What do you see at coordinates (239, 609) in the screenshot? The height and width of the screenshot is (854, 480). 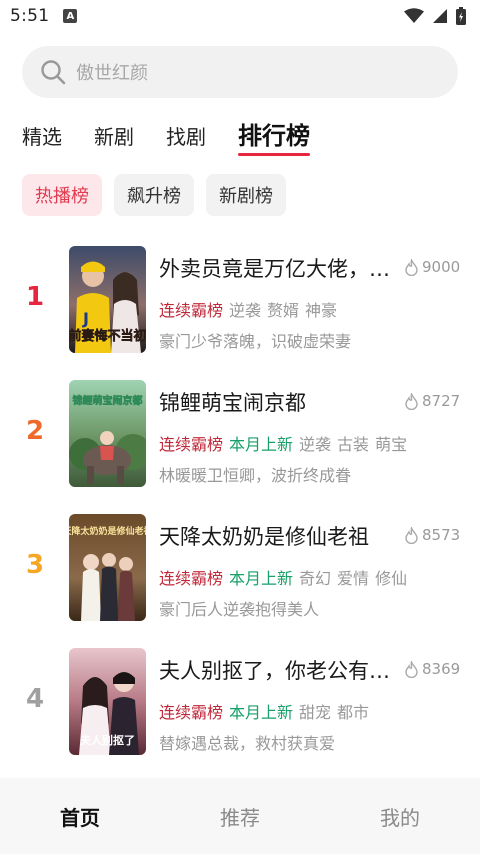 I see `drama-description: 豪门后人逆袭抱得美人` at bounding box center [239, 609].